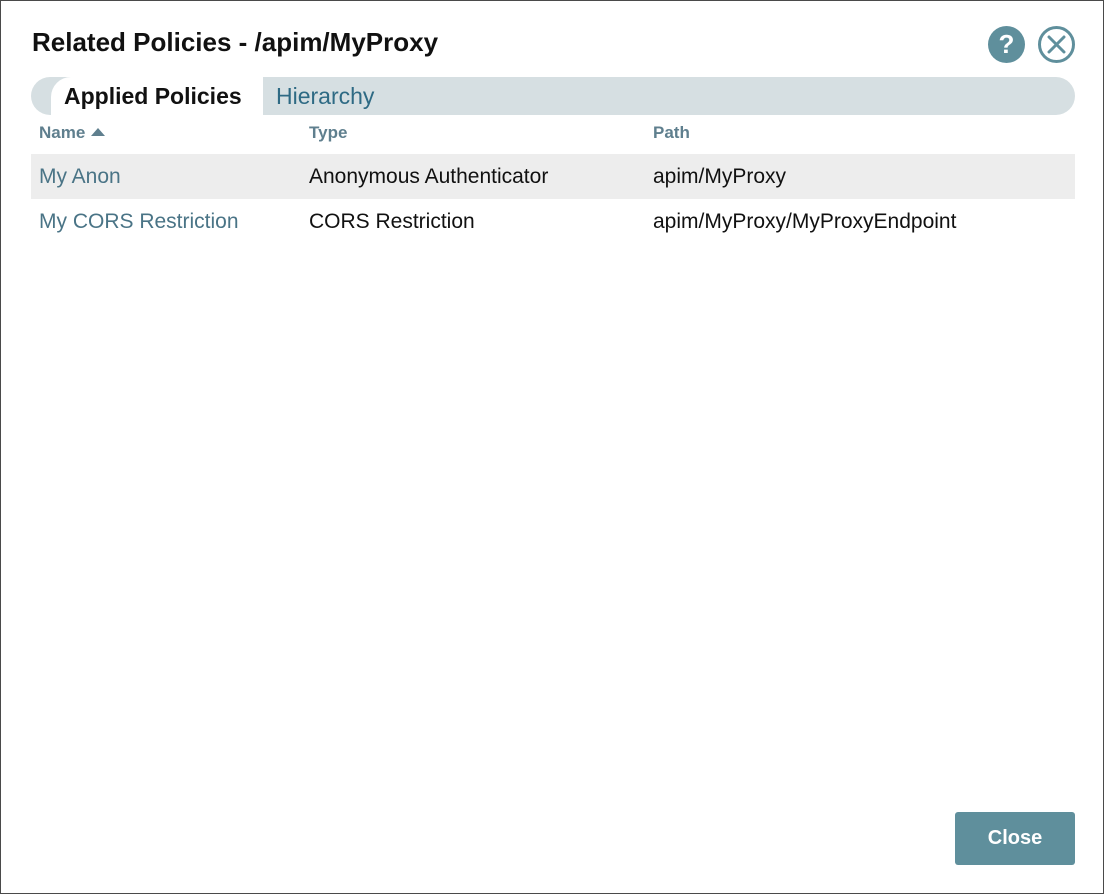 The image size is (1104, 894). Describe the element at coordinates (1015, 838) in the screenshot. I see `close-button: Close` at that location.